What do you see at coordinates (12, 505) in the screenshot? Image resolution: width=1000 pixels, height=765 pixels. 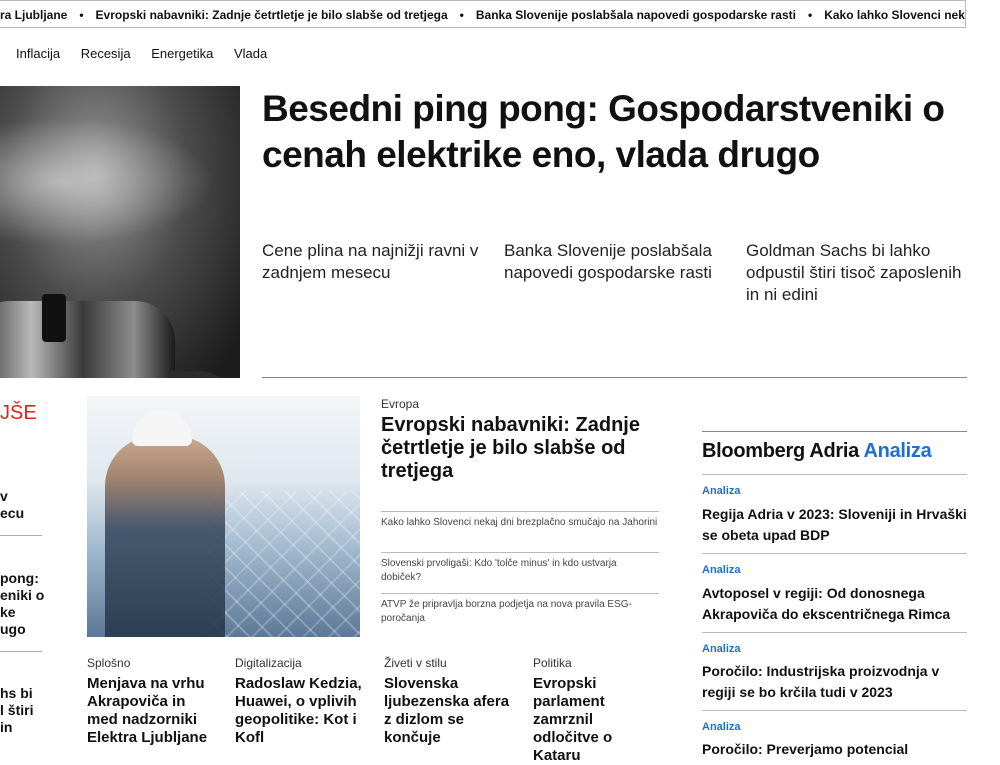 I see `left-column-item: v ecu` at bounding box center [12, 505].